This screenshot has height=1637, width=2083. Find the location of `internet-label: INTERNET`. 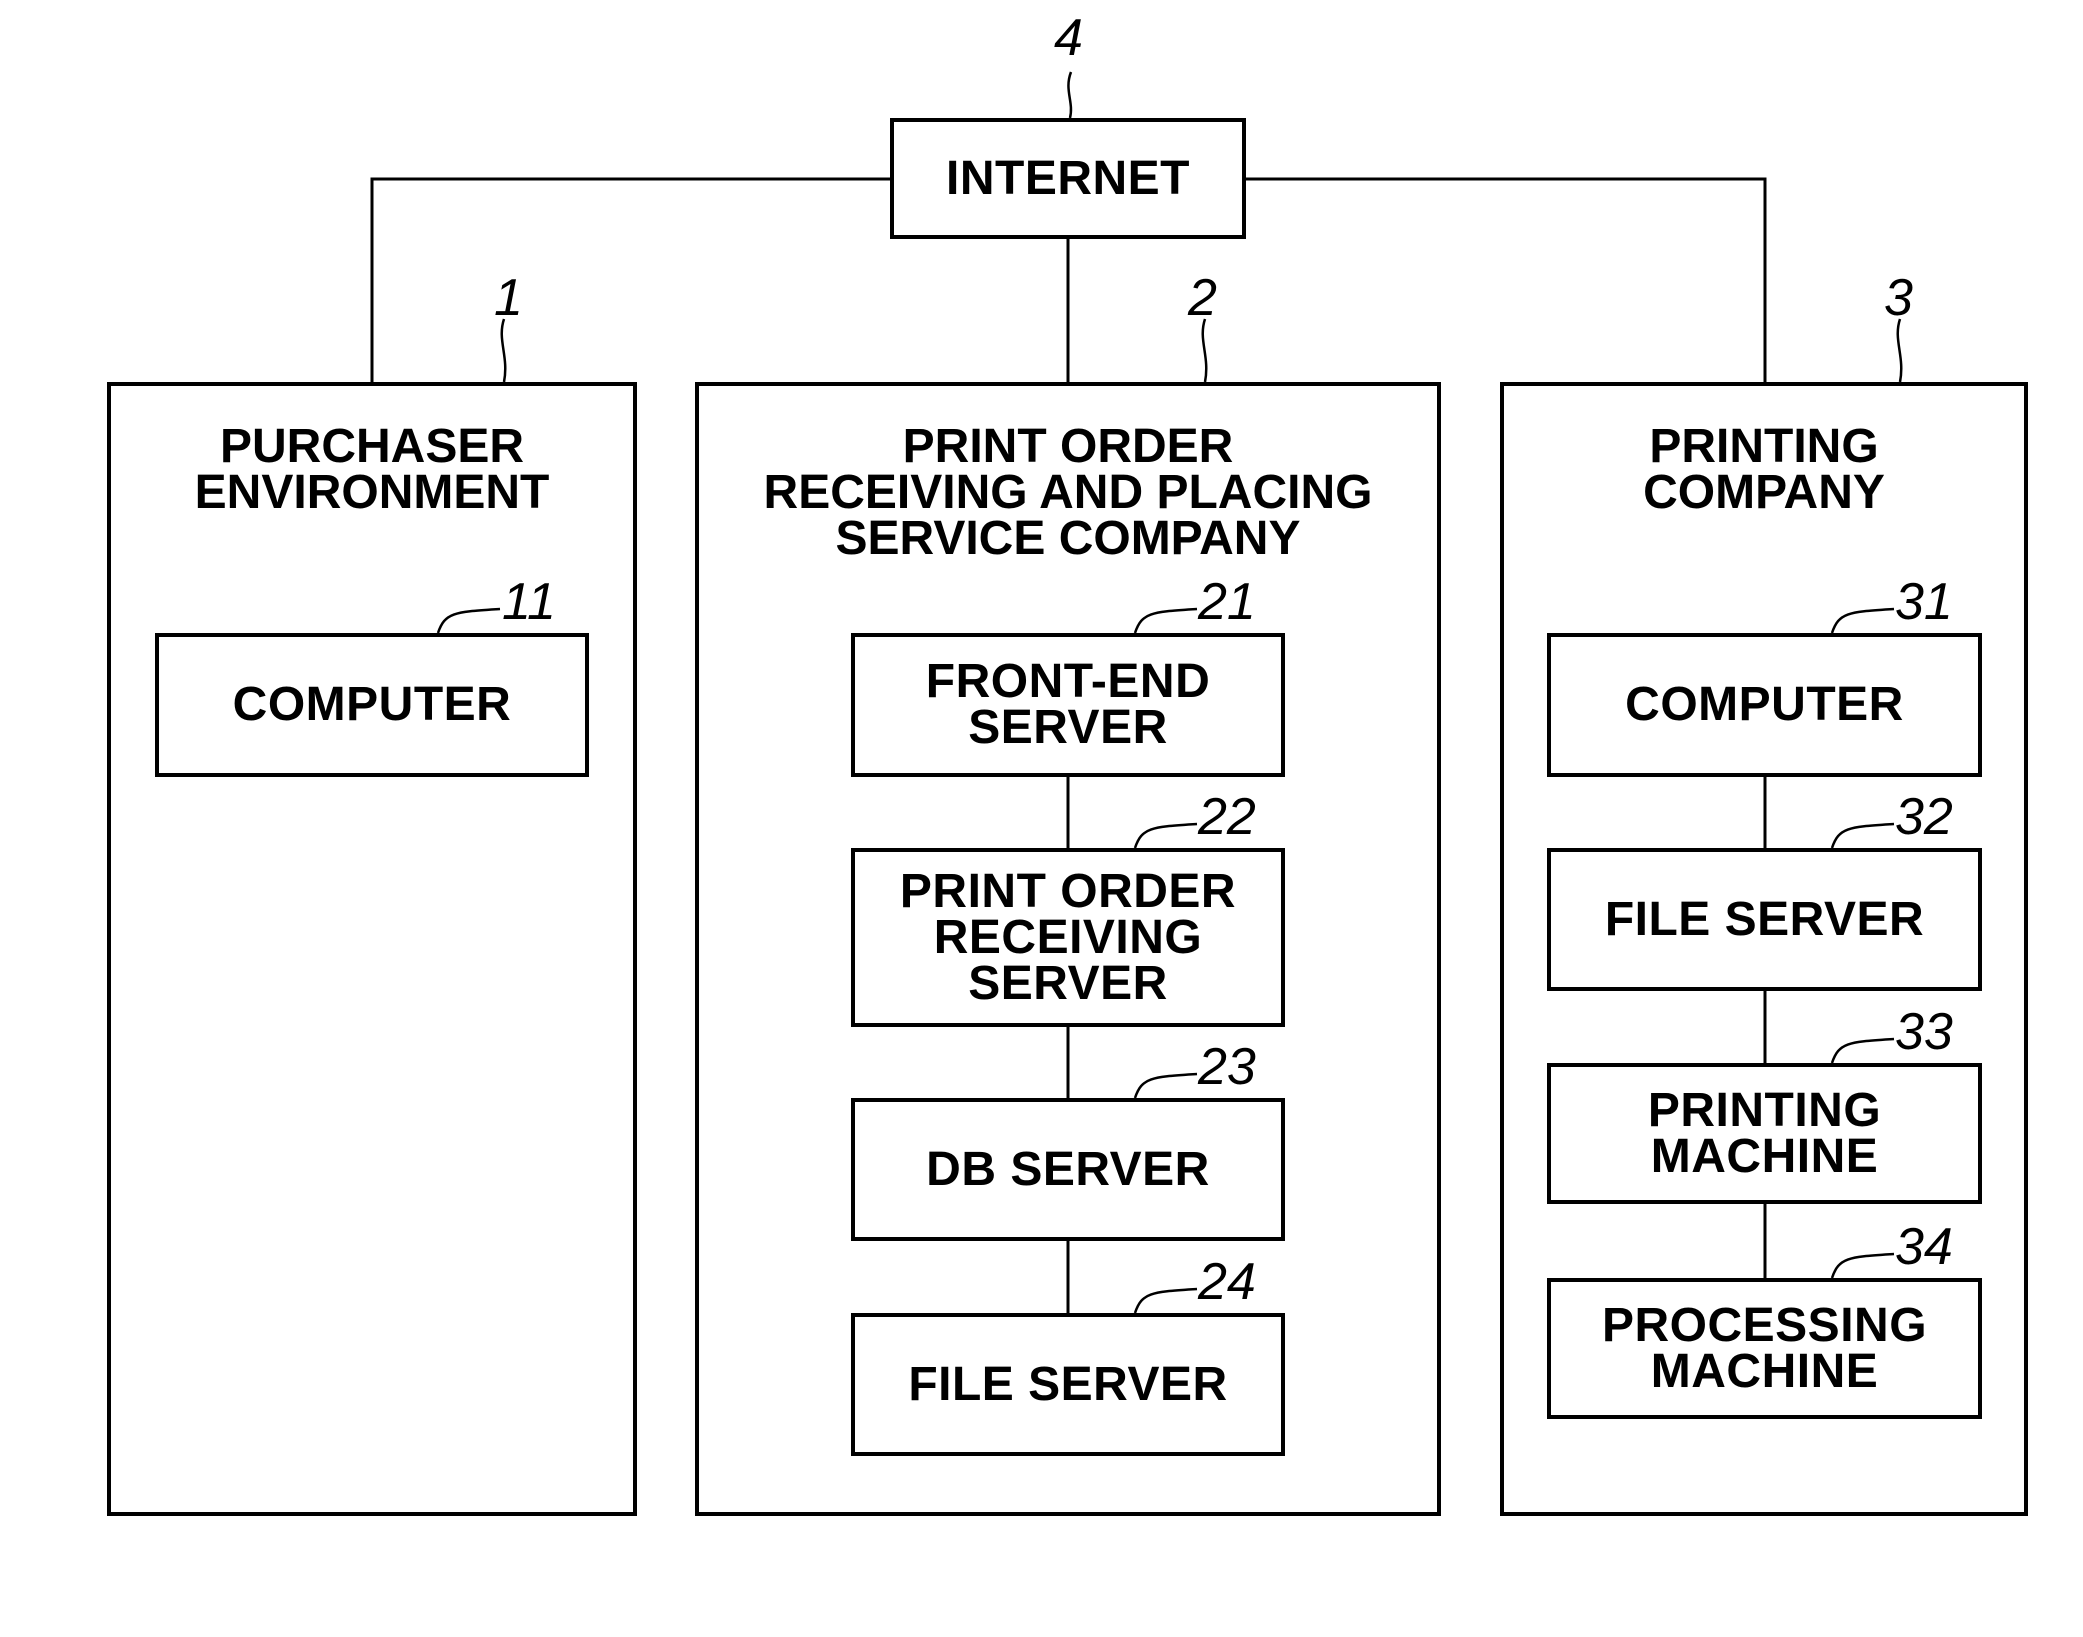

internet-label: INTERNET is located at coordinates (1068, 178).